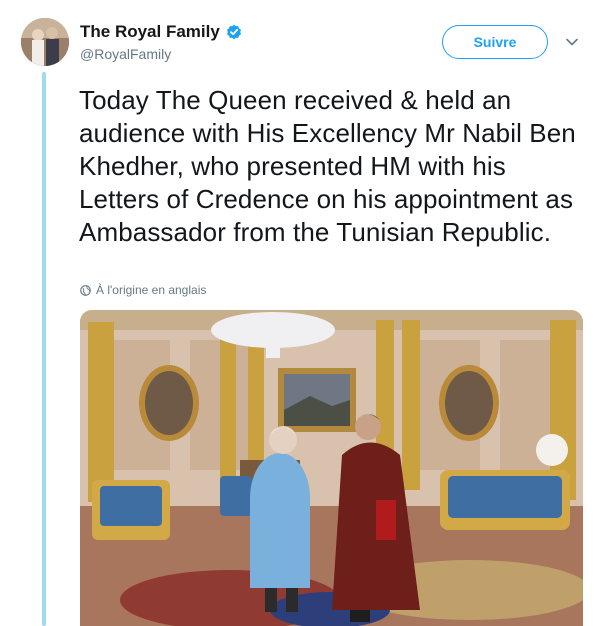 The image size is (602, 626). I want to click on tweet-header: The Royal Family @RoyalFamily, so click(161, 42).